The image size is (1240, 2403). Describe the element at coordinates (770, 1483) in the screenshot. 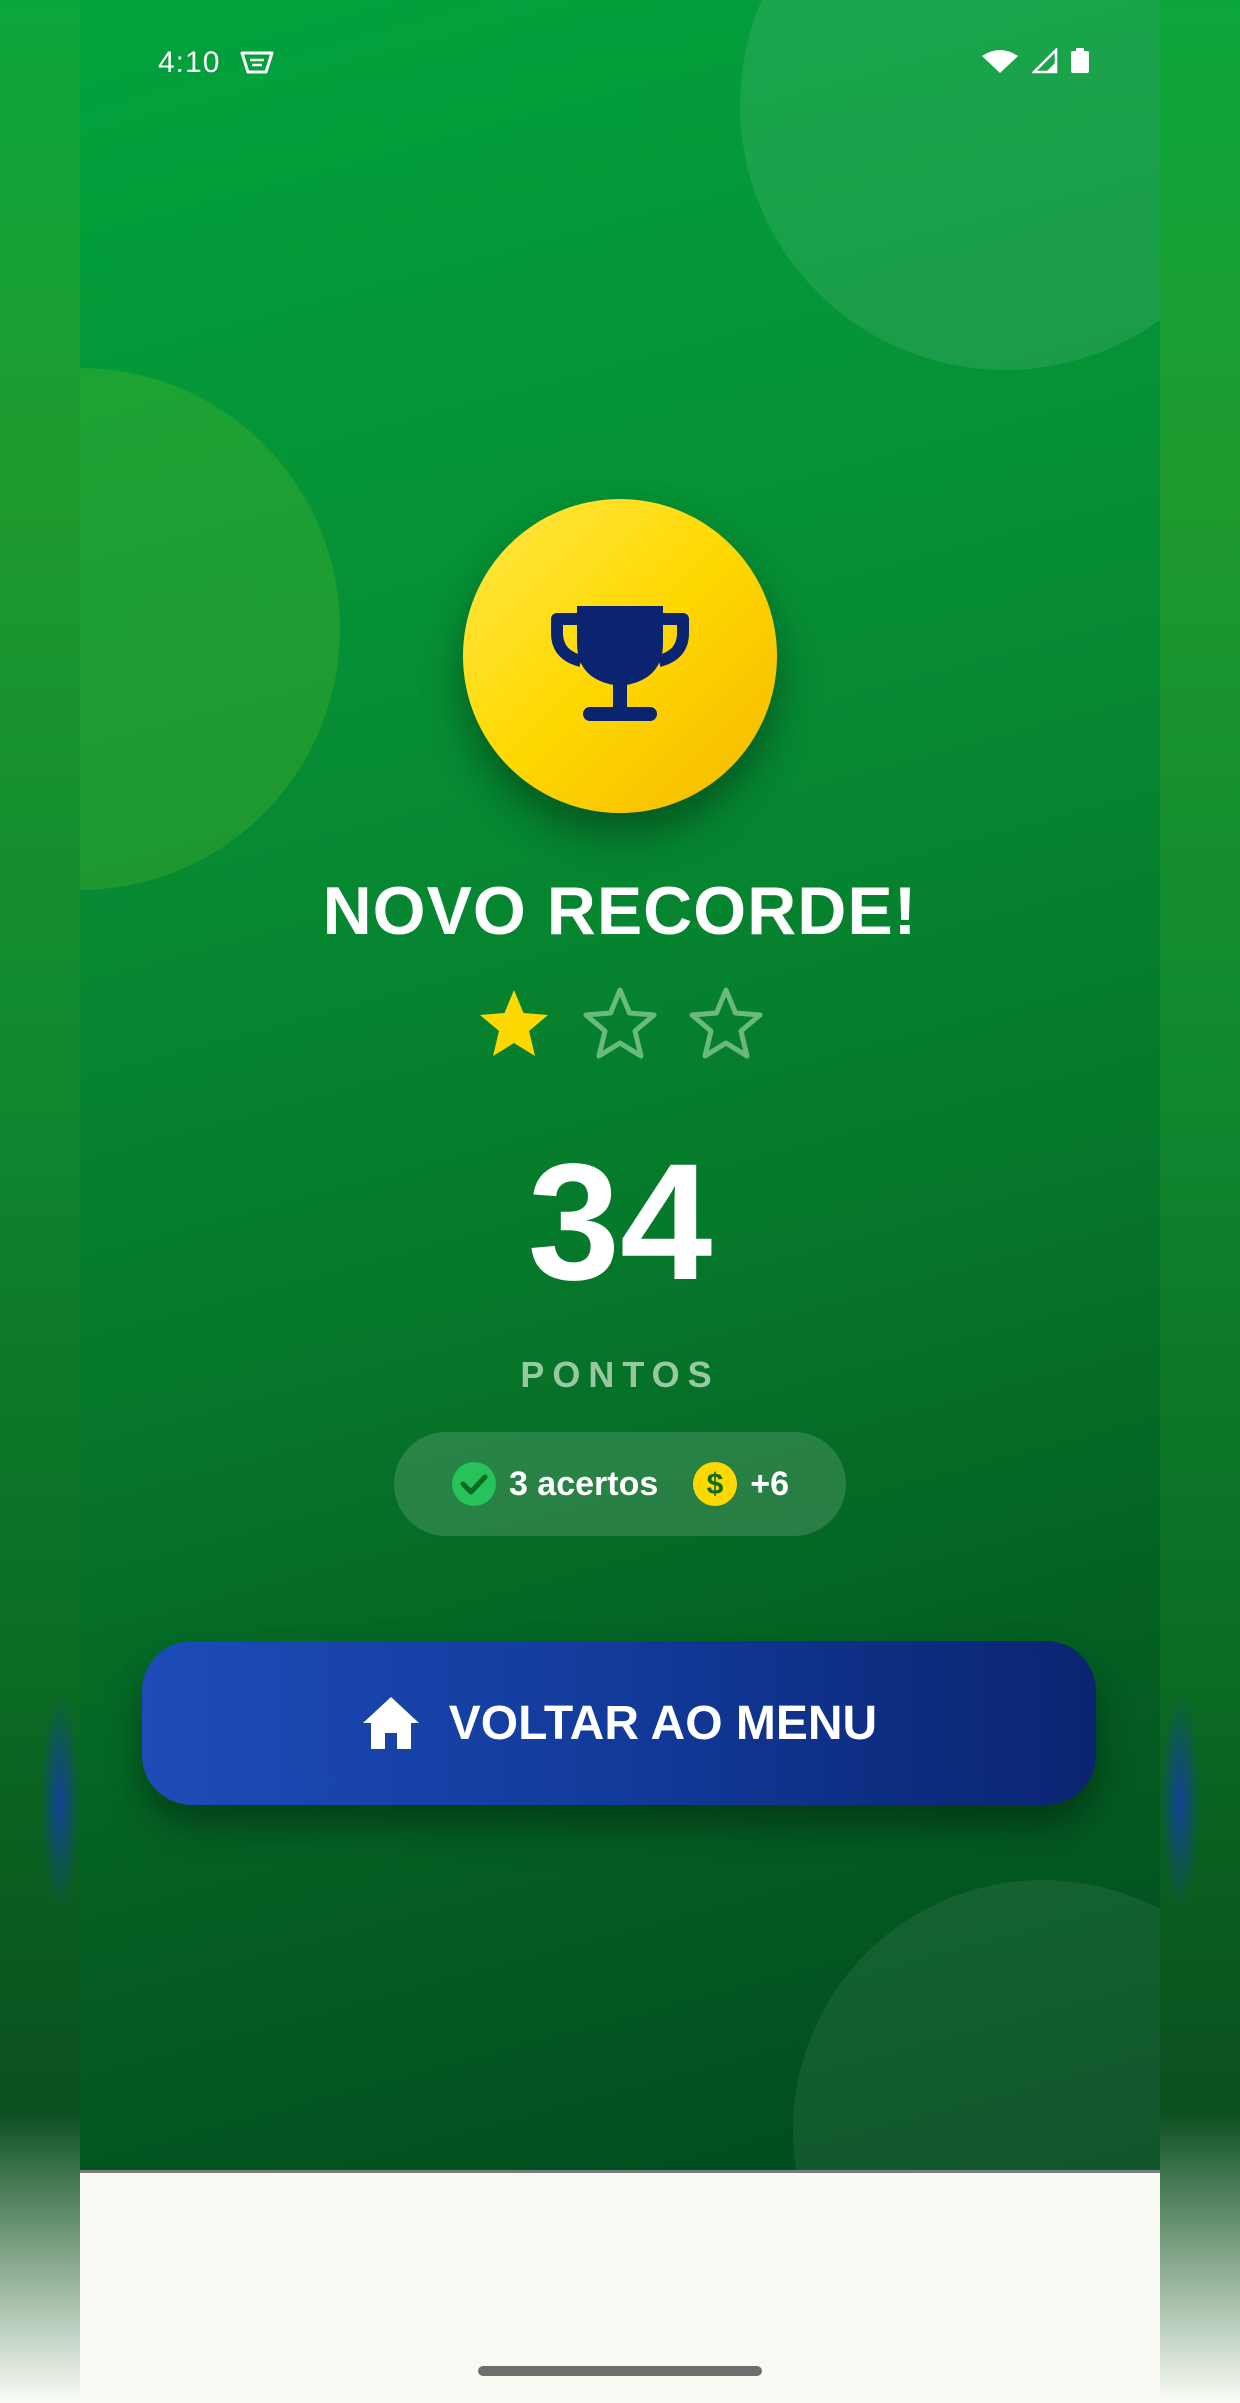

I see `coins-label: +6` at that location.